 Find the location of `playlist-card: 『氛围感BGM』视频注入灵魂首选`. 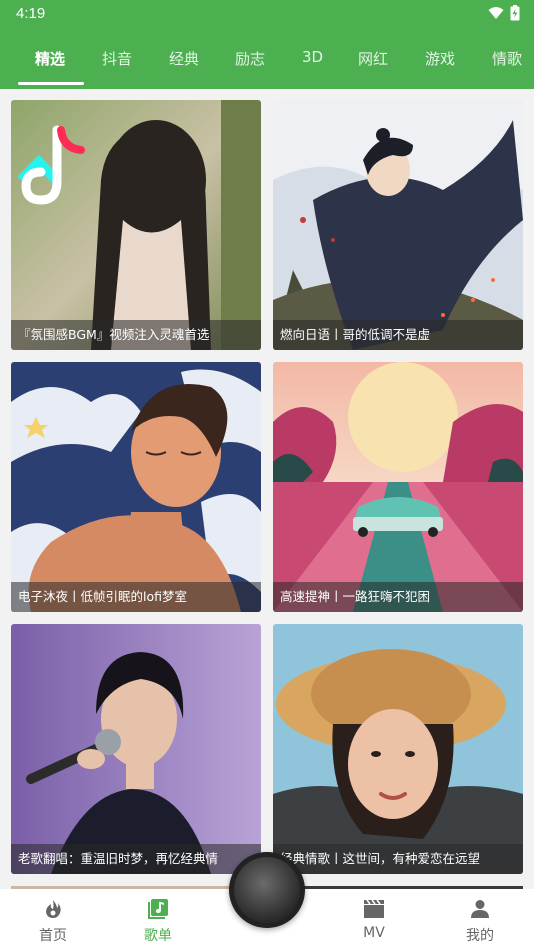

playlist-card: 『氛围感BGM』视频注入灵魂首选 is located at coordinates (136, 225).